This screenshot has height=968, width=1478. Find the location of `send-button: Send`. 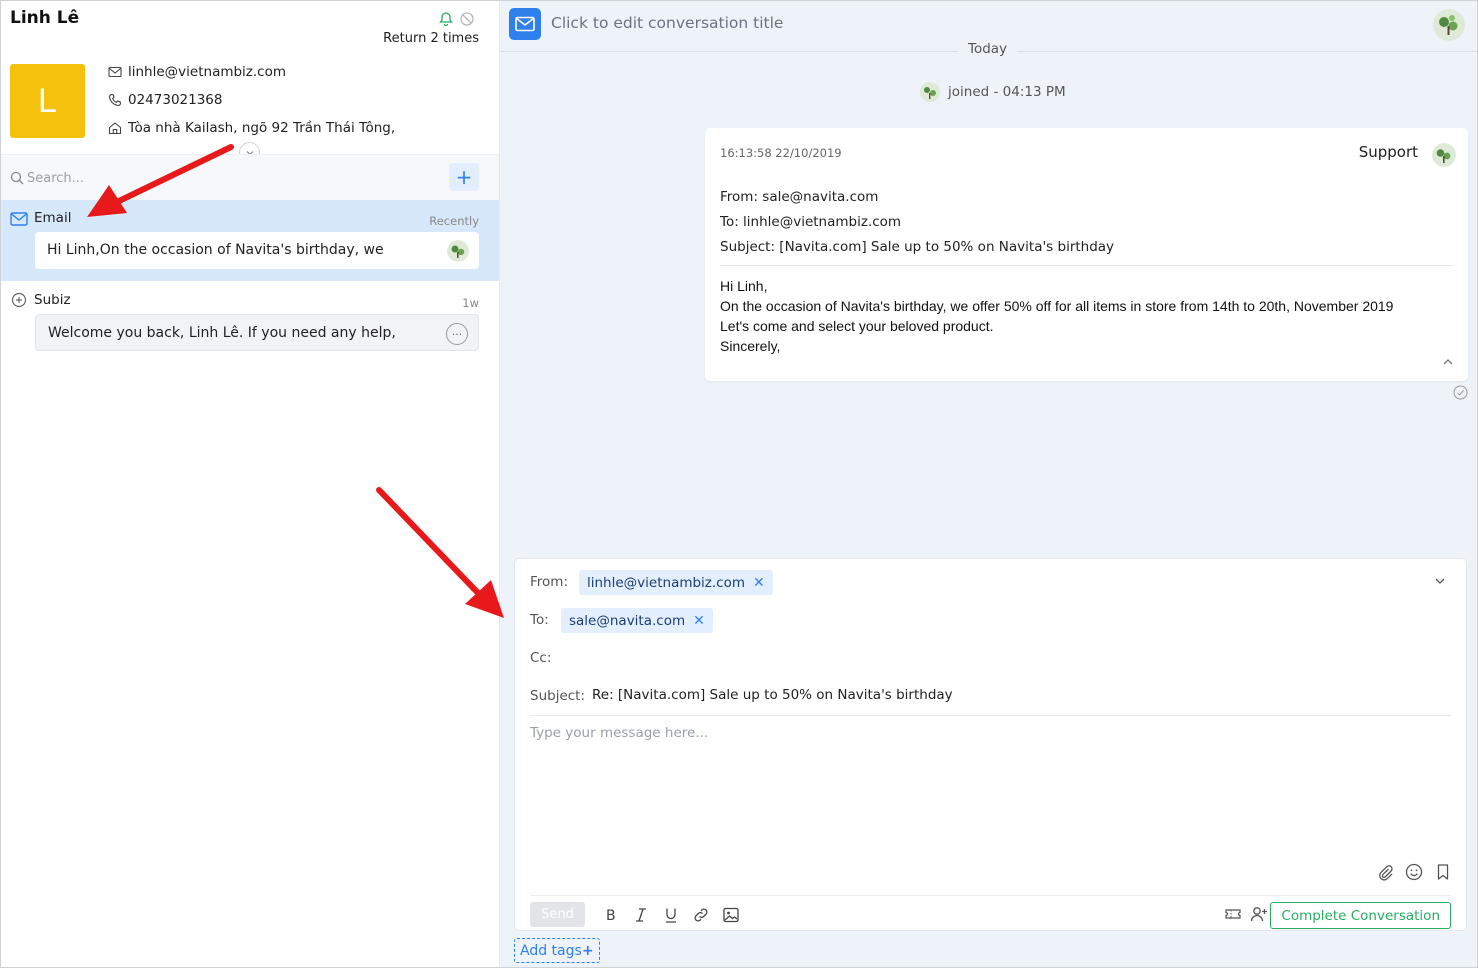

send-button: Send is located at coordinates (557, 914).